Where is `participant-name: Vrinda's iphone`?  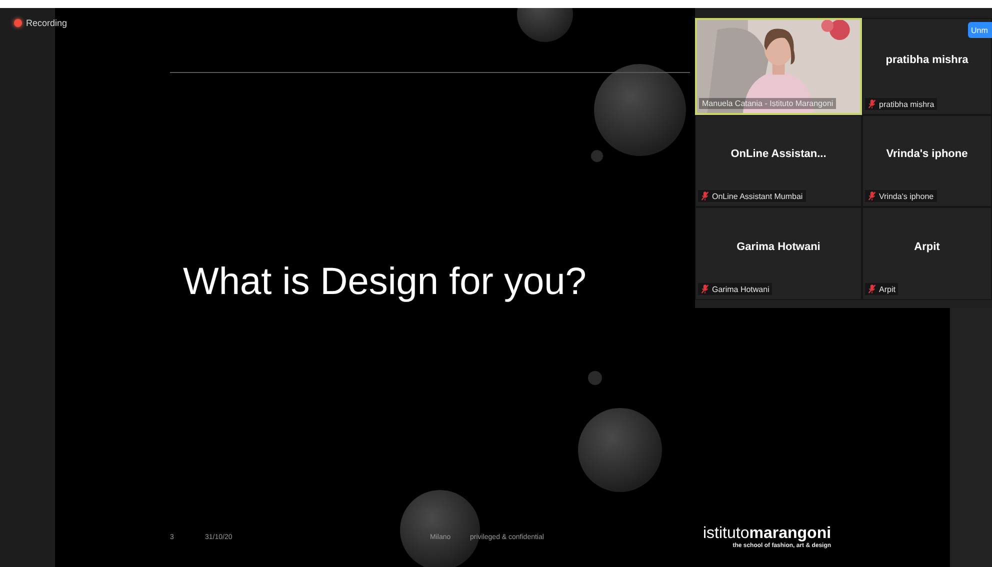 participant-name: Vrinda's iphone is located at coordinates (927, 154).